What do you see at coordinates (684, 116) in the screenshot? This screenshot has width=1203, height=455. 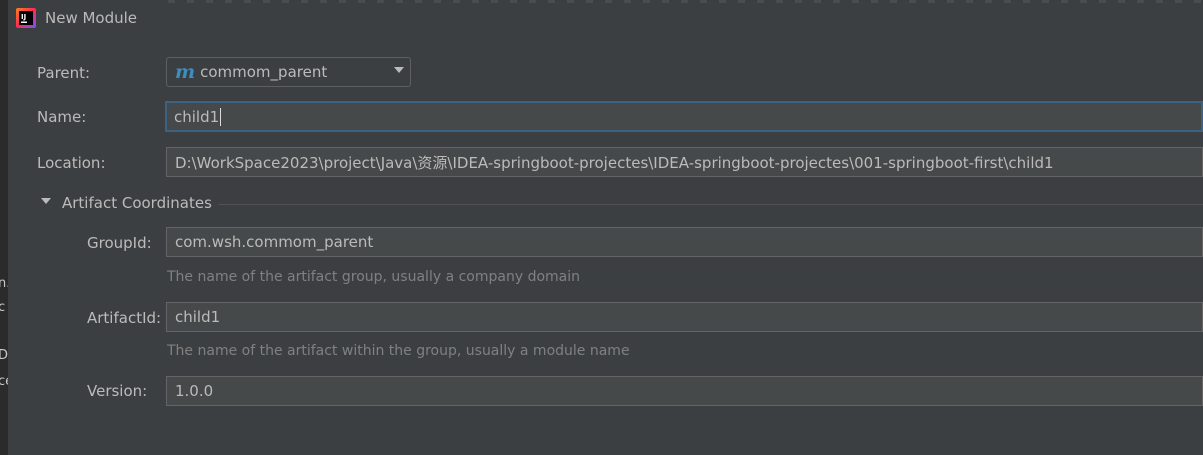 I see `name-input: child1` at bounding box center [684, 116].